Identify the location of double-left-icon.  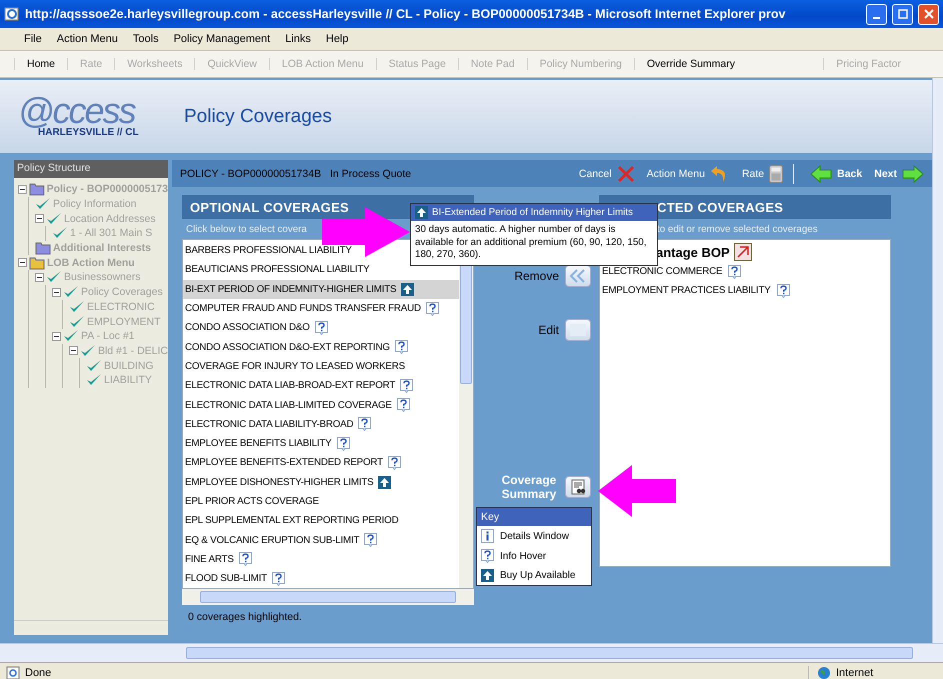
(578, 276).